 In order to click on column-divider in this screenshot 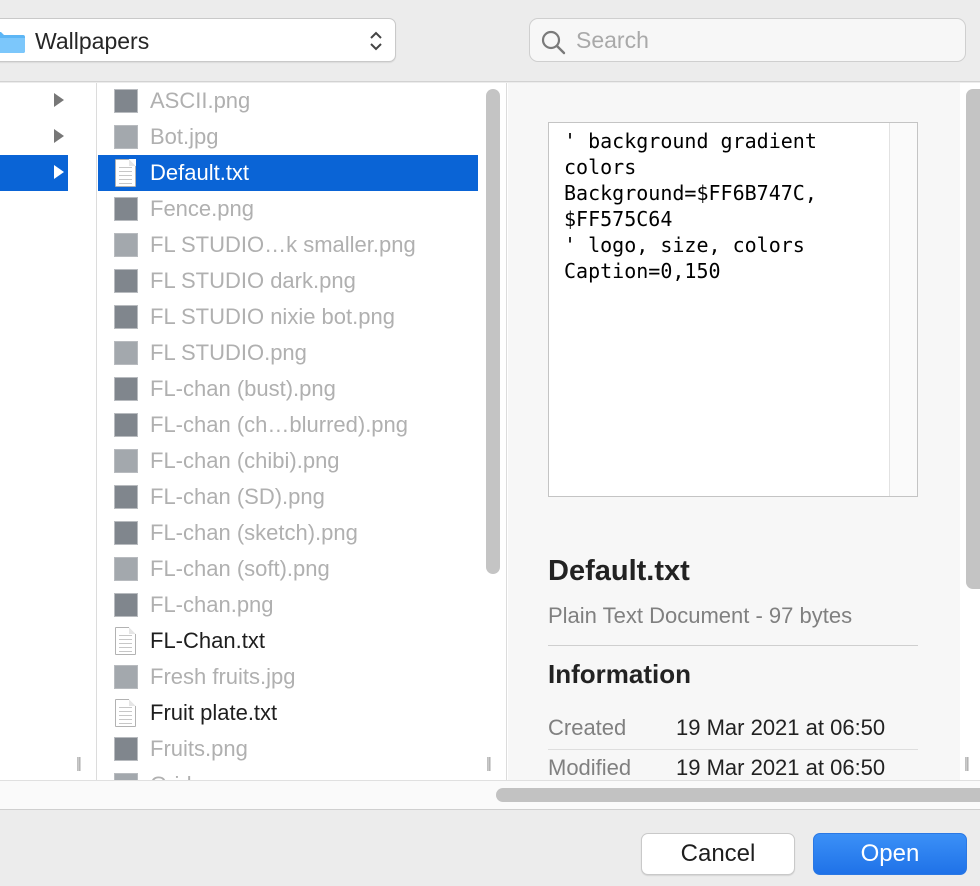, I will do `click(506, 431)`.